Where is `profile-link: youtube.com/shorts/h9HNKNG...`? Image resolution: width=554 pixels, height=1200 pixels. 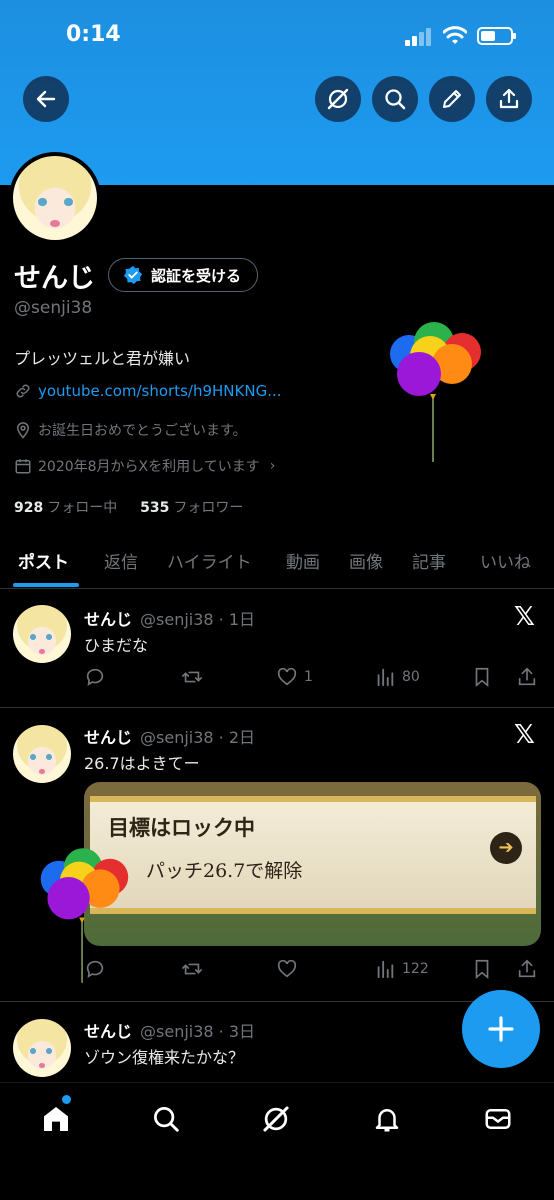
profile-link: youtube.com/shorts/h9HNKNG... is located at coordinates (148, 391).